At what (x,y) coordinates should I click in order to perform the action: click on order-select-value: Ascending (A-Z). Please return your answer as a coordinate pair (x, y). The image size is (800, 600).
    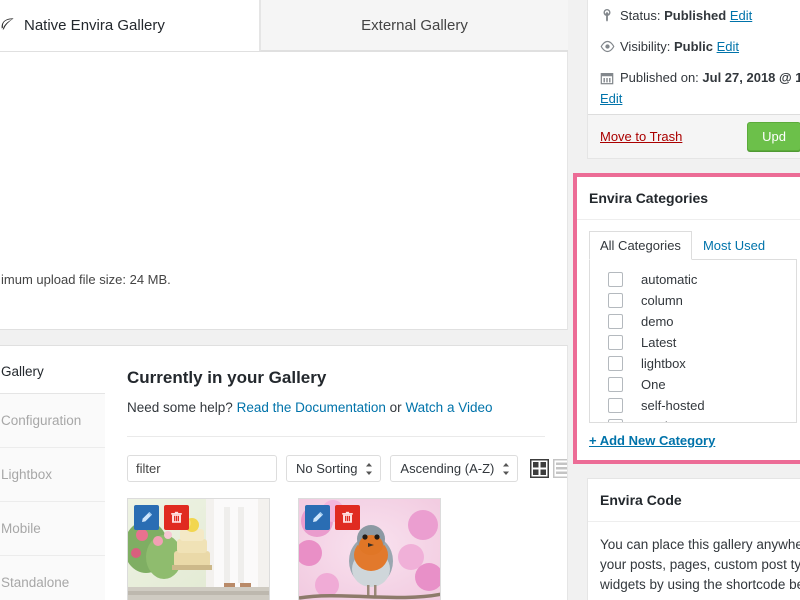
    Looking at the image, I should click on (447, 468).